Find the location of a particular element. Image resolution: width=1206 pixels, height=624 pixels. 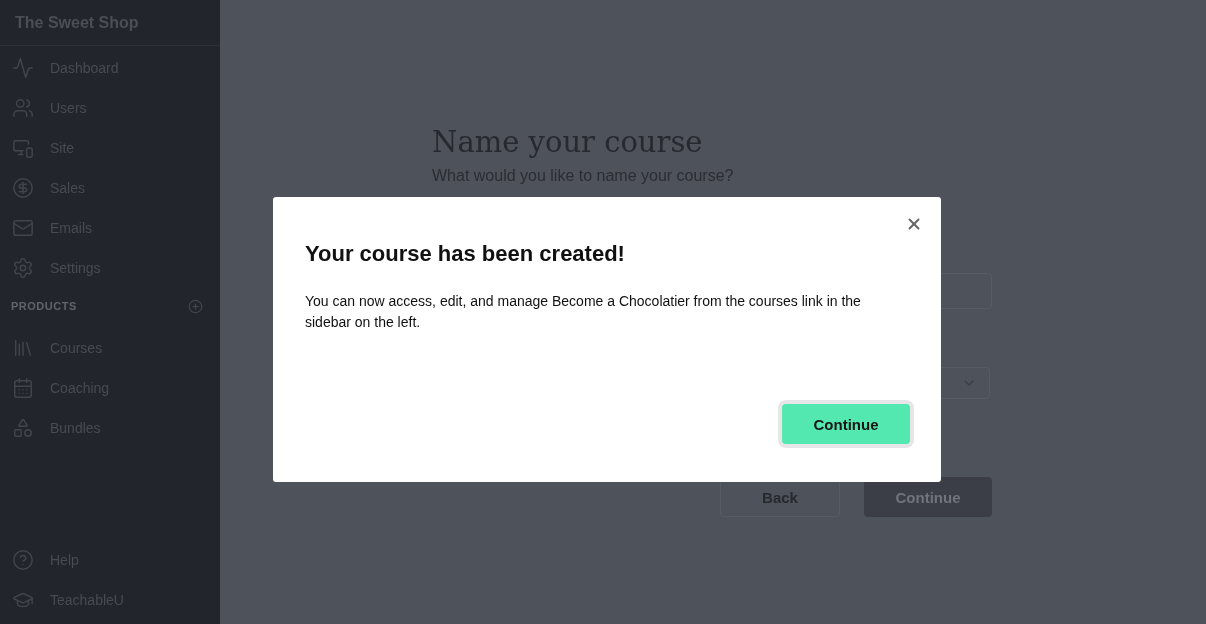

devices-icon is located at coordinates (23, 148).